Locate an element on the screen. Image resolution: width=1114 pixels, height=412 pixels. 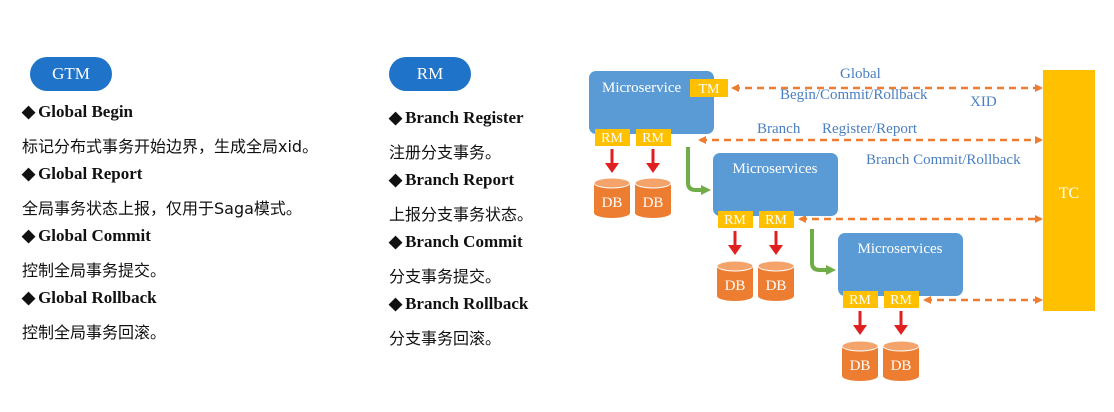
label-branch-commit-rollback: Branch Commit/Rollback is located at coordinates (943, 160).